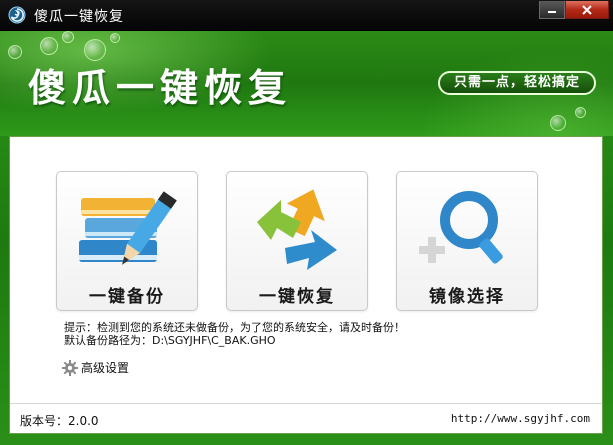 The height and width of the screenshot is (445, 613). I want to click on advanced-settings-link: 高级设置, so click(95, 367).